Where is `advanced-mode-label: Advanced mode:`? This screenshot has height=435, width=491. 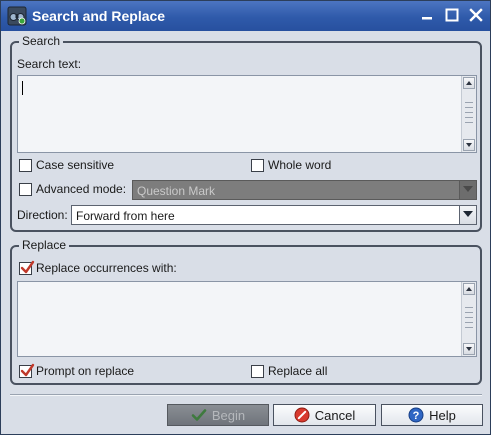
advanced-mode-label: Advanced mode: is located at coordinates (81, 189).